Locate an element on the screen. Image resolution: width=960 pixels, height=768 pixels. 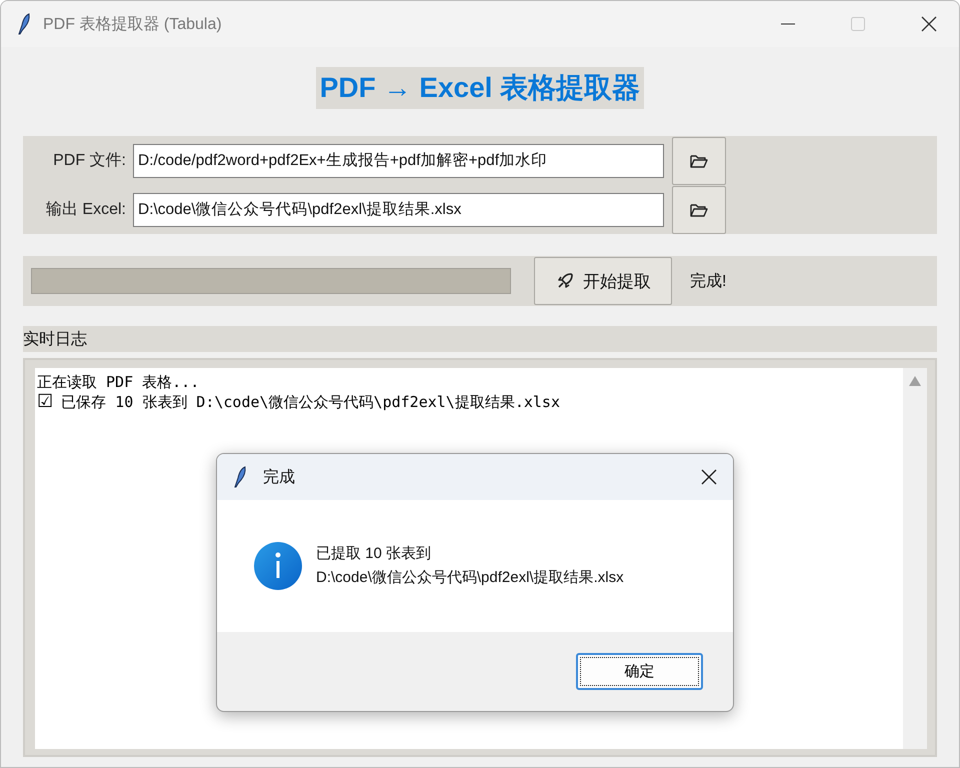
maximize-icon is located at coordinates (858, 24).